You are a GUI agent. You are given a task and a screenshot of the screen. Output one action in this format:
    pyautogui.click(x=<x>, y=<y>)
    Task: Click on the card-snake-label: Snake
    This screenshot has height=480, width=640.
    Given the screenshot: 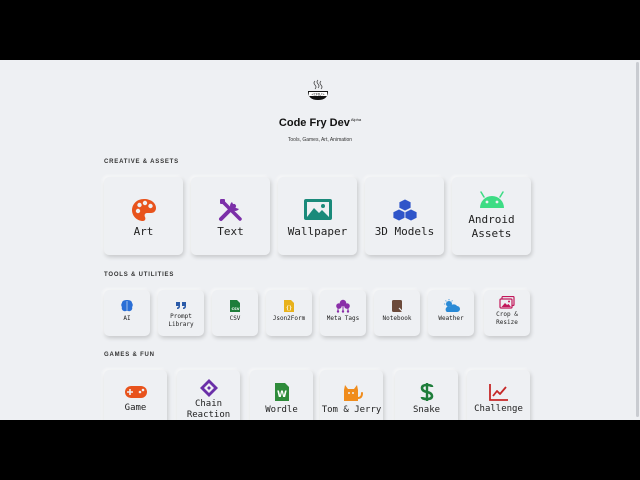 What is the action you would take?
    pyautogui.click(x=426, y=410)
    